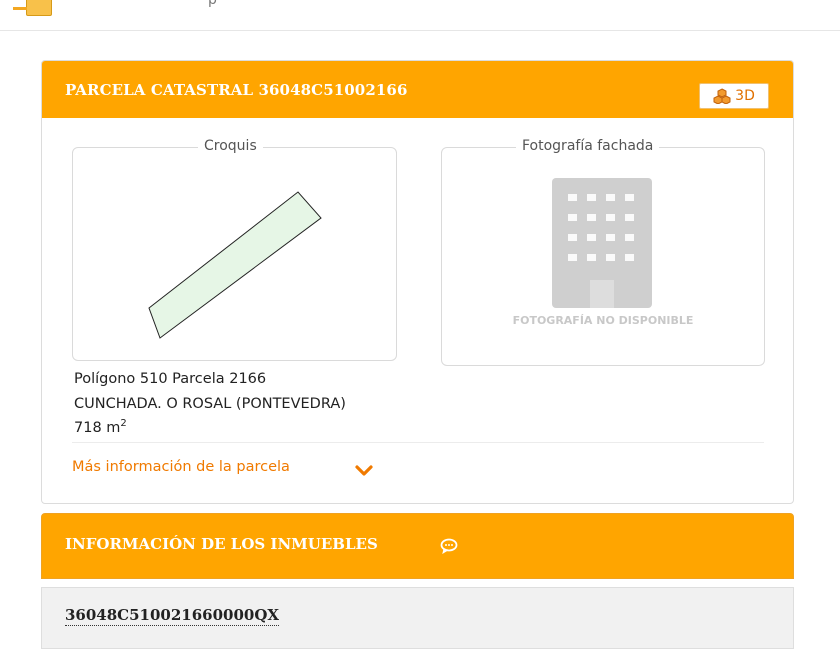 The image size is (840, 649). I want to click on facade-photo-legend: Fotografía fachada, so click(588, 146).